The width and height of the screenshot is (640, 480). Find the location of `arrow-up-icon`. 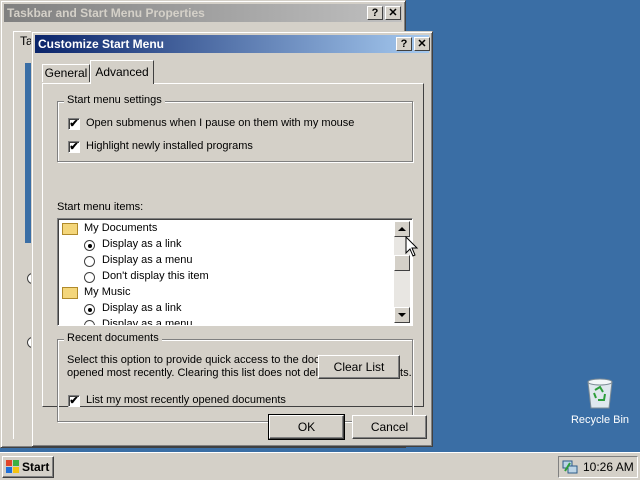

arrow-up-icon is located at coordinates (402, 229).